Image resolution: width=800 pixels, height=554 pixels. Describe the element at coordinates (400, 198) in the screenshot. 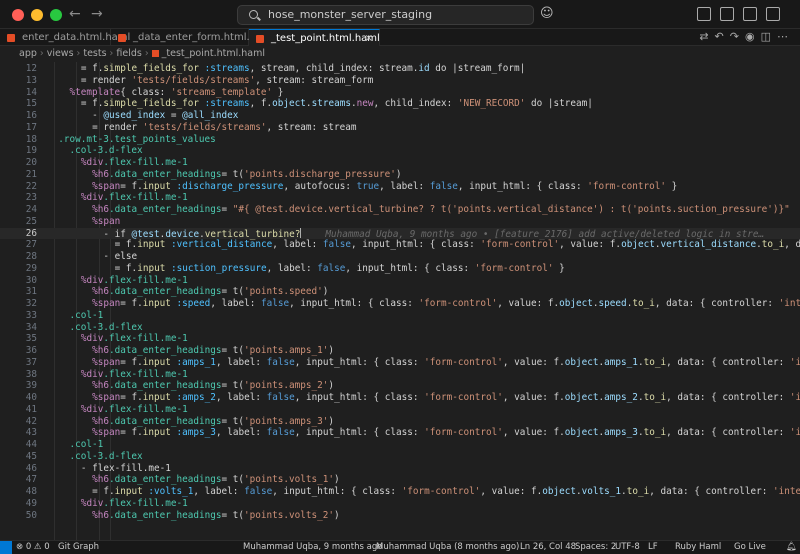

I see `code-line: 23 %div.flex-fill.me-1` at that location.